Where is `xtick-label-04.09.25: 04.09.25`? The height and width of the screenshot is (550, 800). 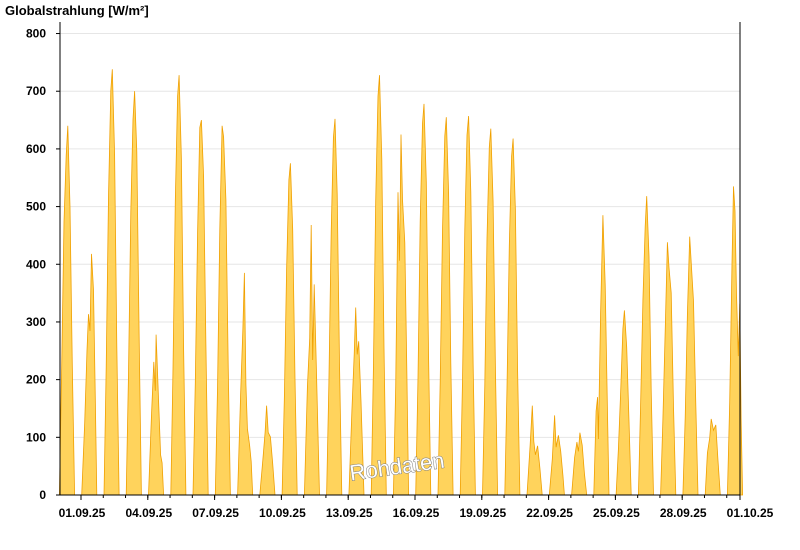
xtick-label-04.09.25: 04.09.25 is located at coordinates (148, 513).